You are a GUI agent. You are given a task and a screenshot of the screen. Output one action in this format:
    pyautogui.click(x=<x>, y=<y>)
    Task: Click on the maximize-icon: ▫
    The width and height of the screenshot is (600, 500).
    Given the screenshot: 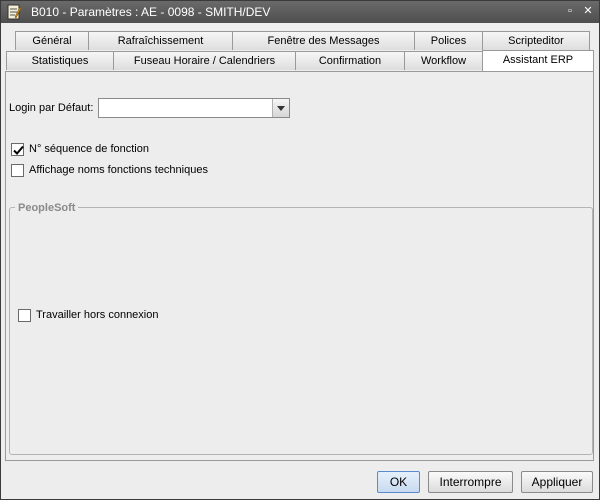 What is the action you would take?
    pyautogui.click(x=570, y=11)
    